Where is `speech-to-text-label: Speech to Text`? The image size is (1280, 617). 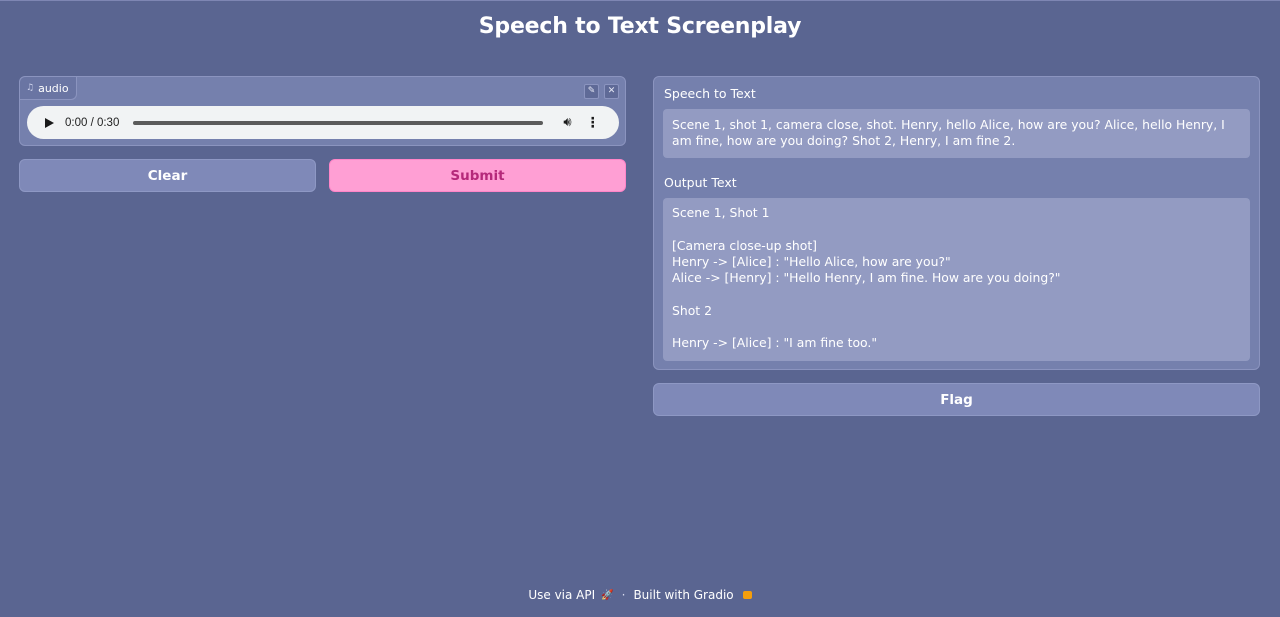 speech-to-text-label: Speech to Text is located at coordinates (710, 93).